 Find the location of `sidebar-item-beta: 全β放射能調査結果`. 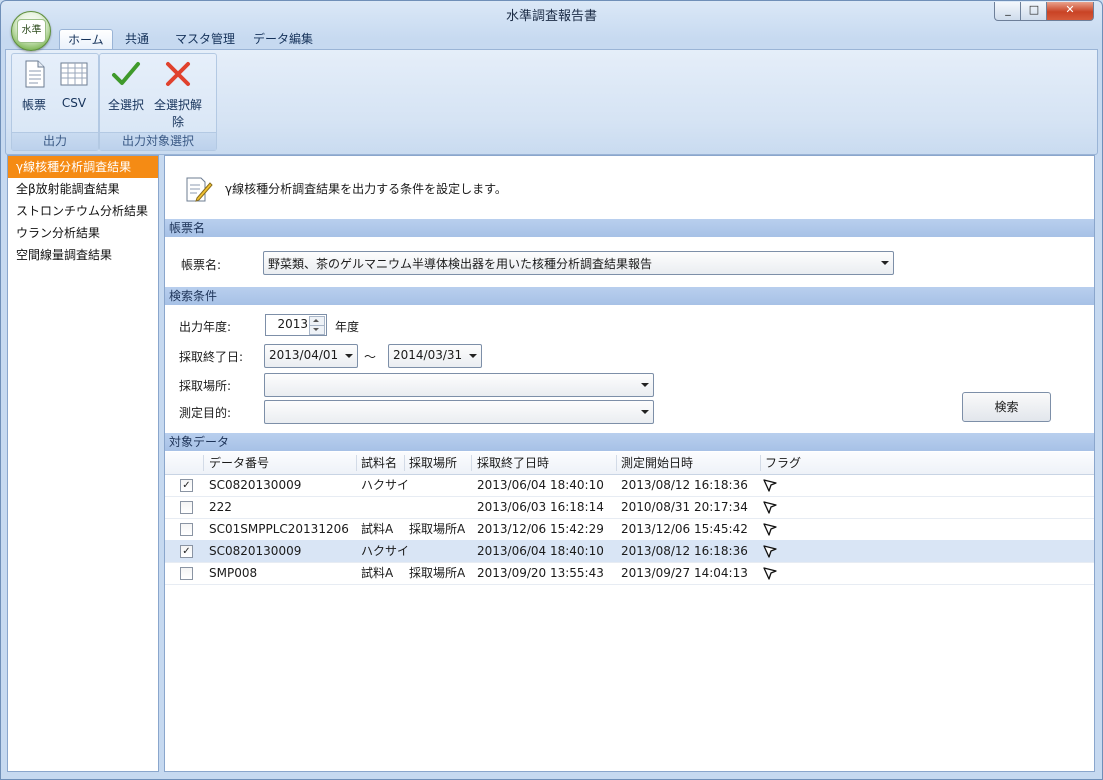

sidebar-item-beta: 全β放射能調査結果 is located at coordinates (83, 189).